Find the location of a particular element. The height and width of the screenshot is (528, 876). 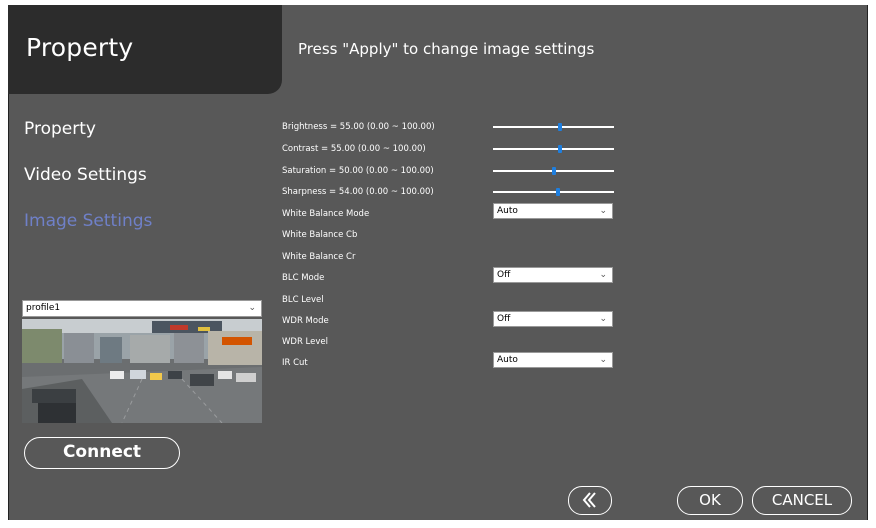

contrast-slider is located at coordinates (553, 149).